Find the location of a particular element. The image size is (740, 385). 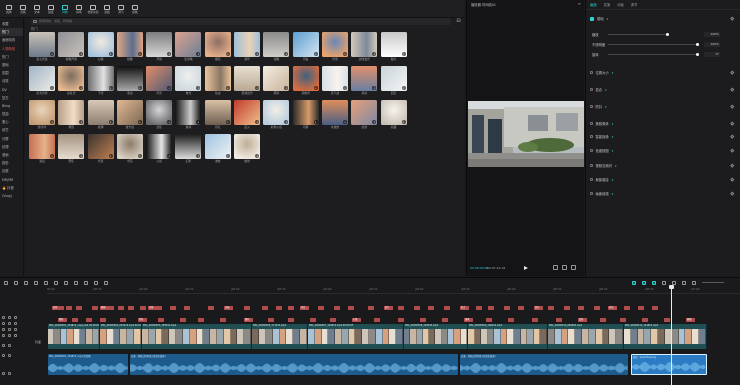

inspector-section: 基础 ▾ is located at coordinates (599, 18).